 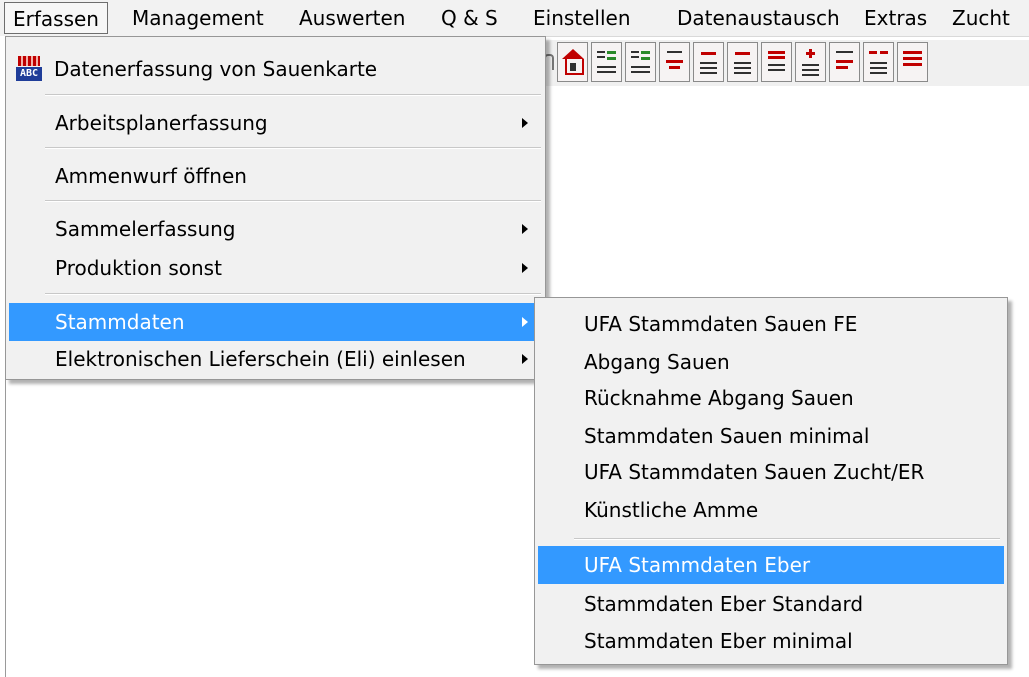 I want to click on menu-management: Management, so click(x=198, y=18).